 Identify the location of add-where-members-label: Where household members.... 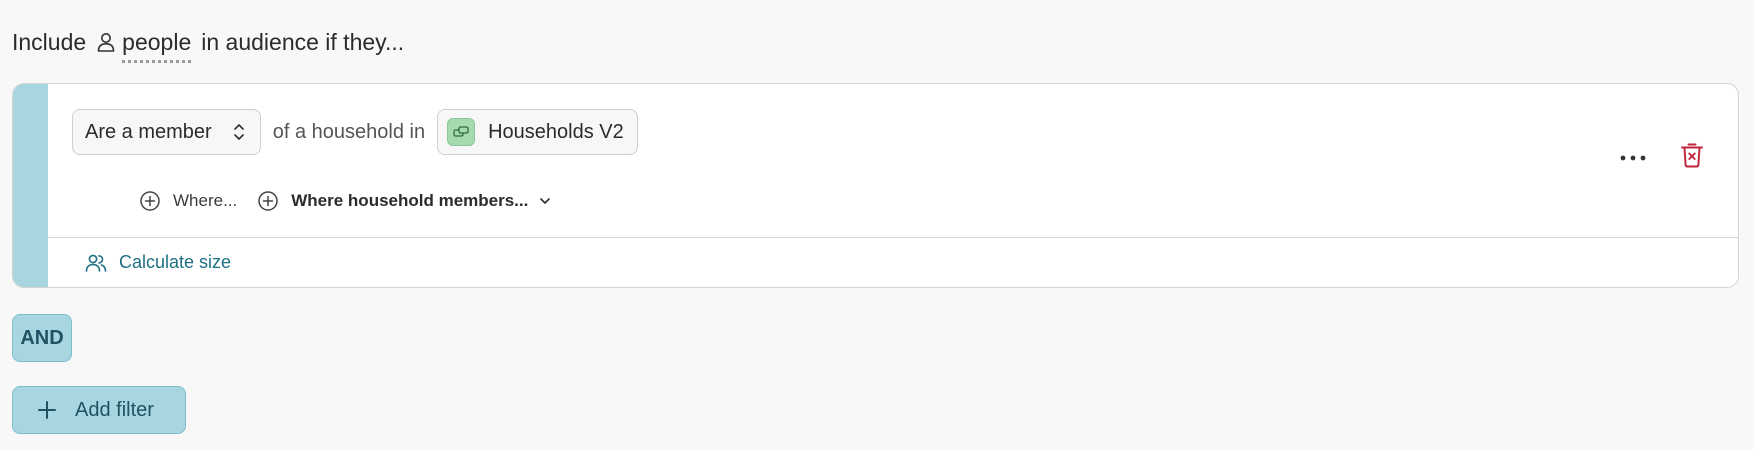
(410, 200).